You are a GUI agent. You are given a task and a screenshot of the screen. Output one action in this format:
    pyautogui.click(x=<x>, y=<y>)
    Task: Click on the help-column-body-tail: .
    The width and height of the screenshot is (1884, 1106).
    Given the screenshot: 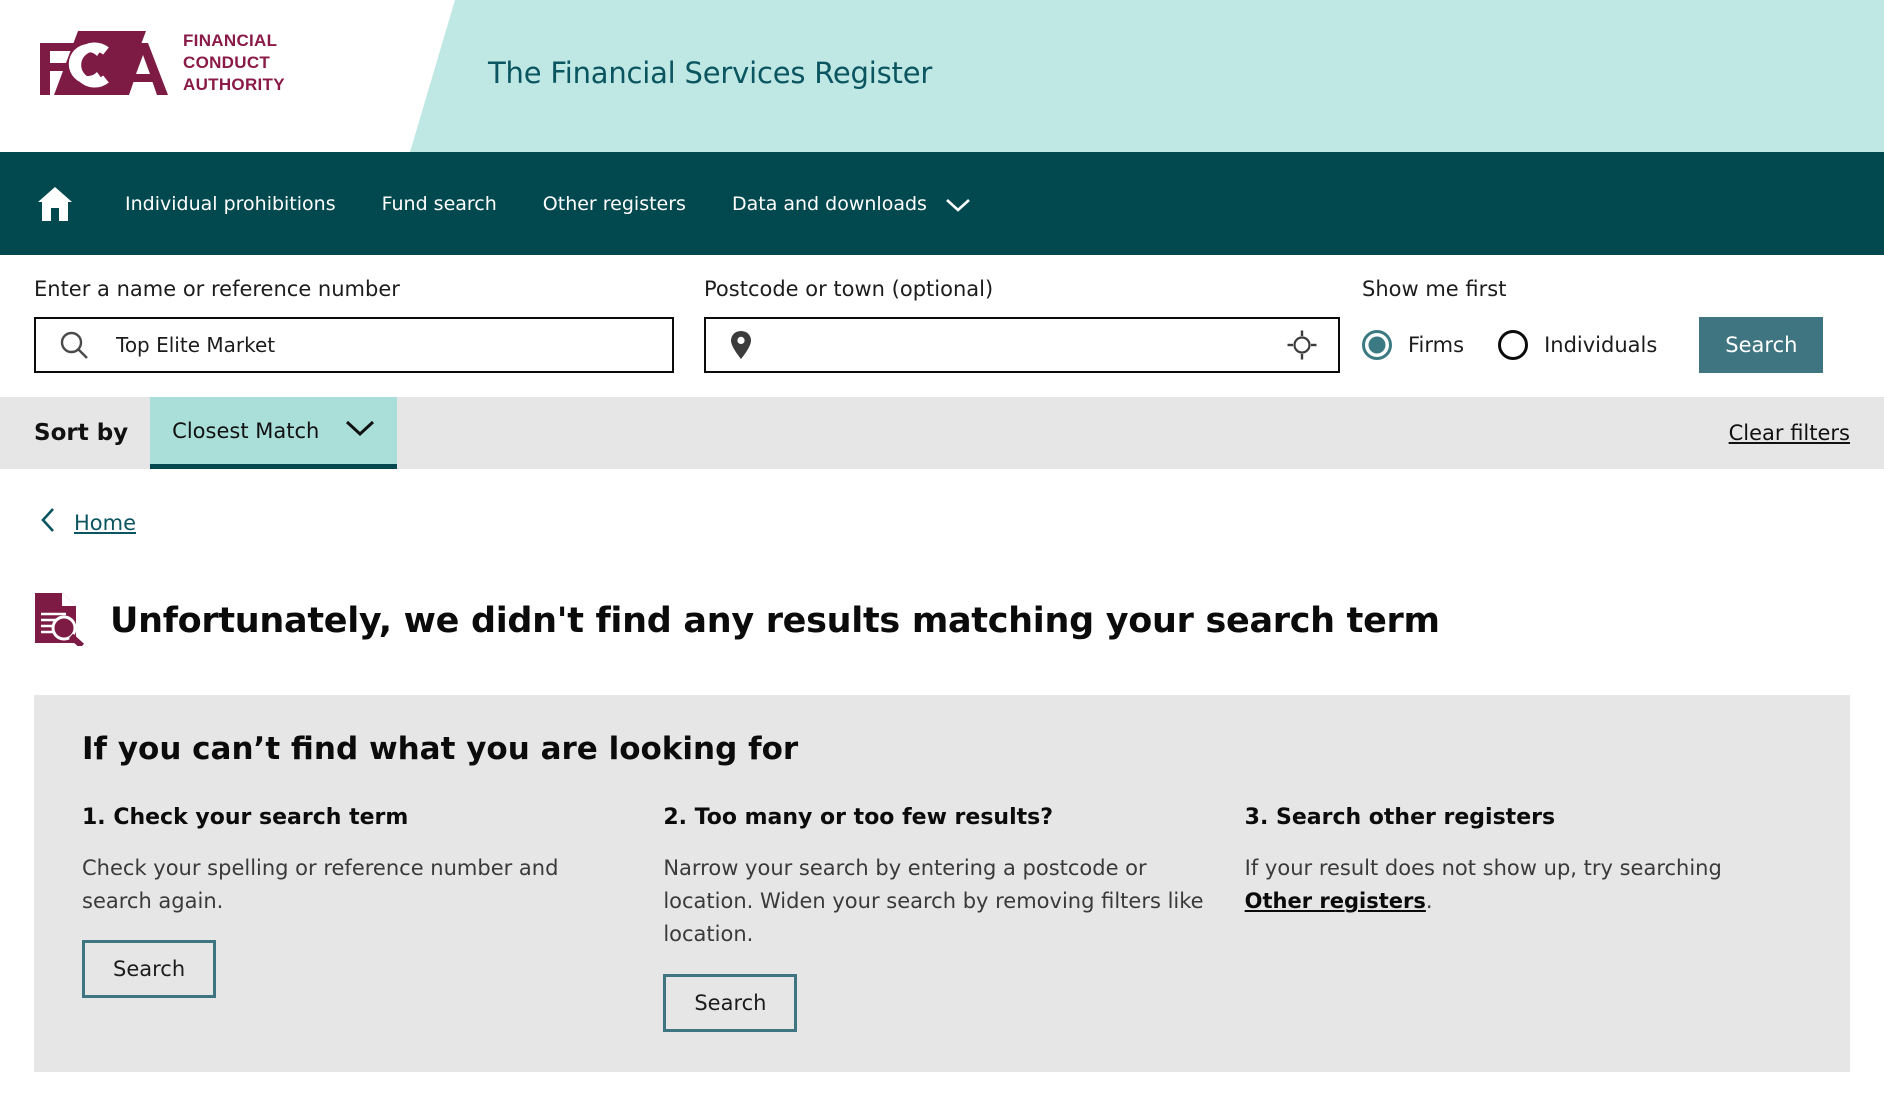 What is the action you would take?
    pyautogui.click(x=1429, y=901)
    